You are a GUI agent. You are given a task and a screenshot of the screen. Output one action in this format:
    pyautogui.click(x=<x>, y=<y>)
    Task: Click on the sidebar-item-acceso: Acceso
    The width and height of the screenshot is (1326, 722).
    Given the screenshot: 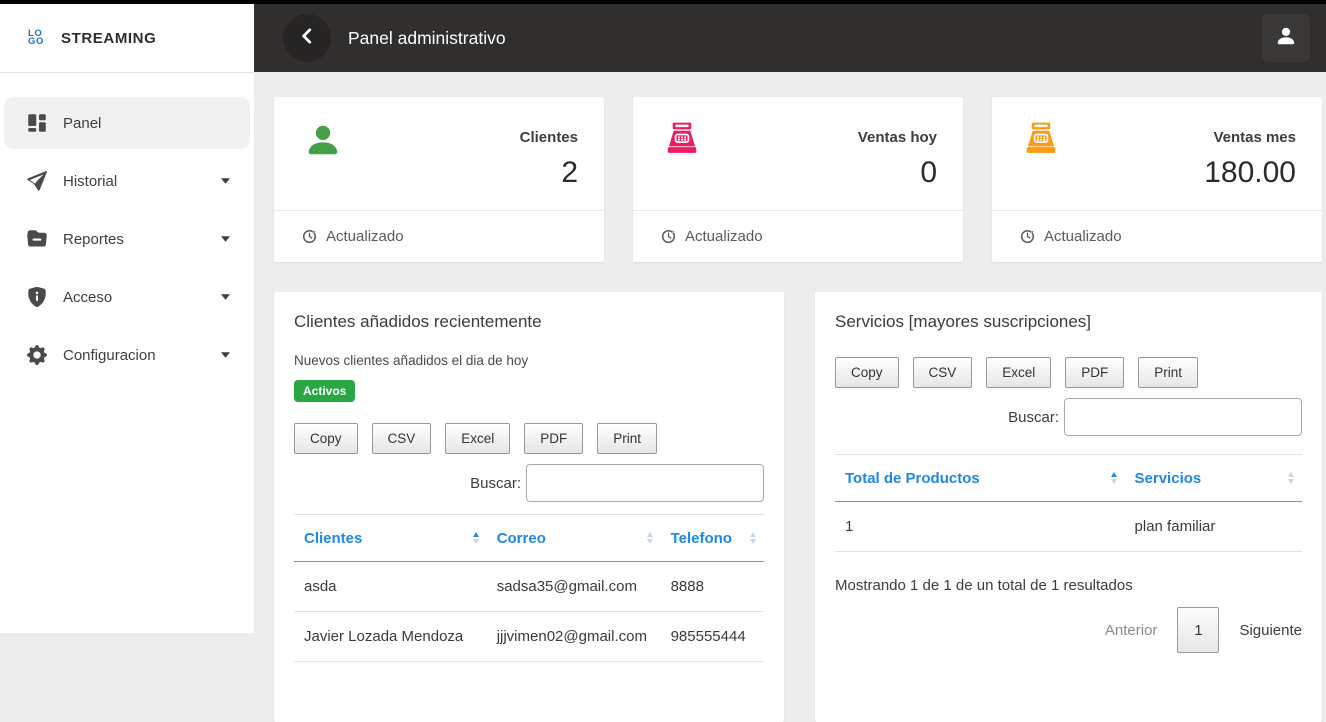 What is the action you would take?
    pyautogui.click(x=127, y=297)
    